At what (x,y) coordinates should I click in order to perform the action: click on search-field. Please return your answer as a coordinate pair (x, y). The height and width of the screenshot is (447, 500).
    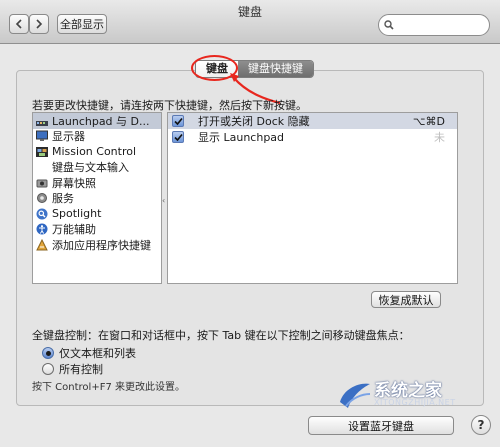
    Looking at the image, I should click on (434, 25).